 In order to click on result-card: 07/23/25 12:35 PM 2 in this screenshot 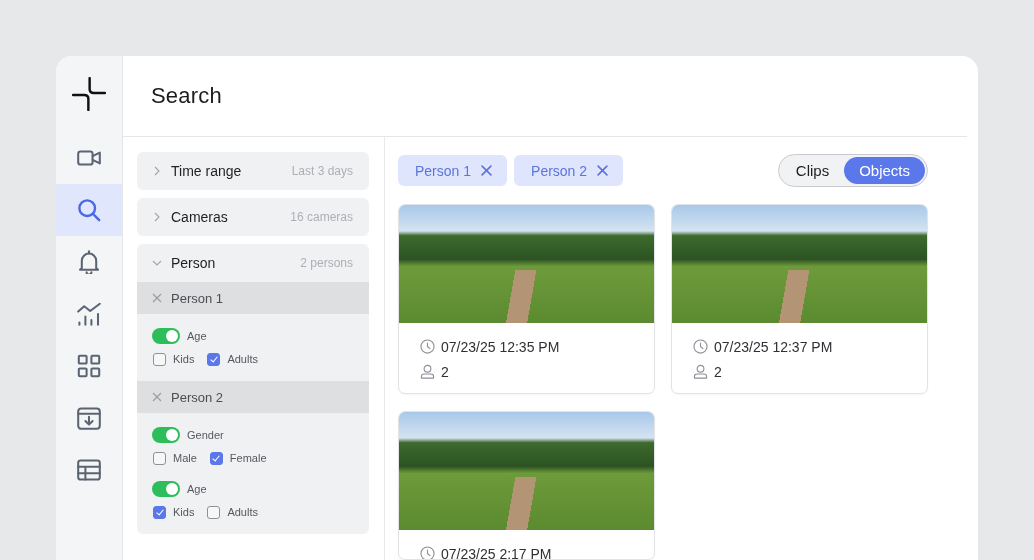, I will do `click(526, 299)`.